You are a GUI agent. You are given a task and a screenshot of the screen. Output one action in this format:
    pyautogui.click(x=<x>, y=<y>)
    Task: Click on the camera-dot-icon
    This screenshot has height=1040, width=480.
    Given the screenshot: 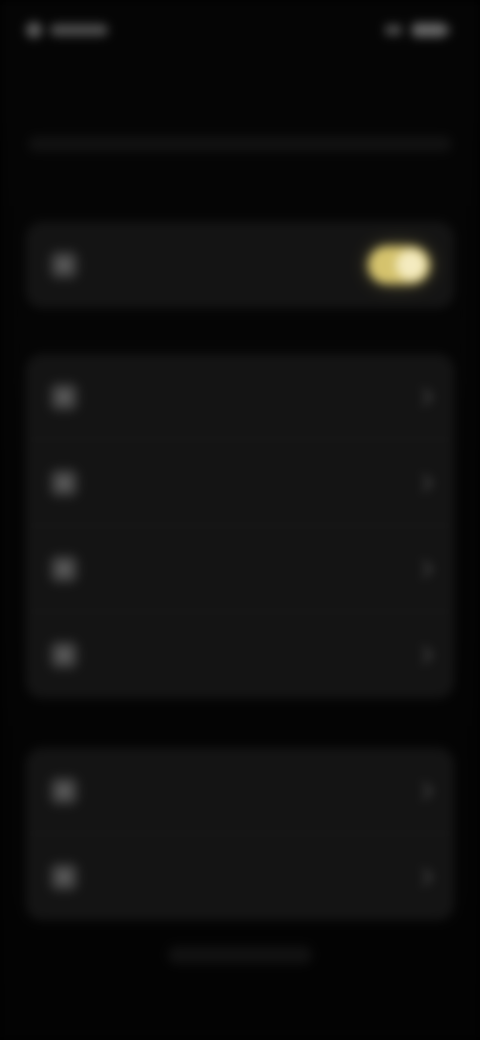 What is the action you would take?
    pyautogui.click(x=34, y=30)
    